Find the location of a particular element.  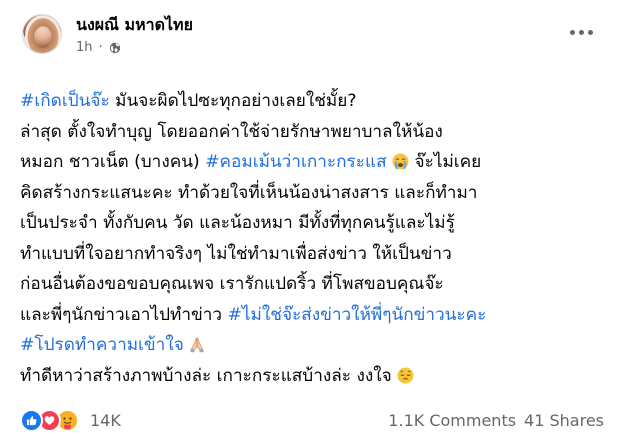

post-text: หมอก ชาวเน็ต (บางคน) is located at coordinates (113, 162).